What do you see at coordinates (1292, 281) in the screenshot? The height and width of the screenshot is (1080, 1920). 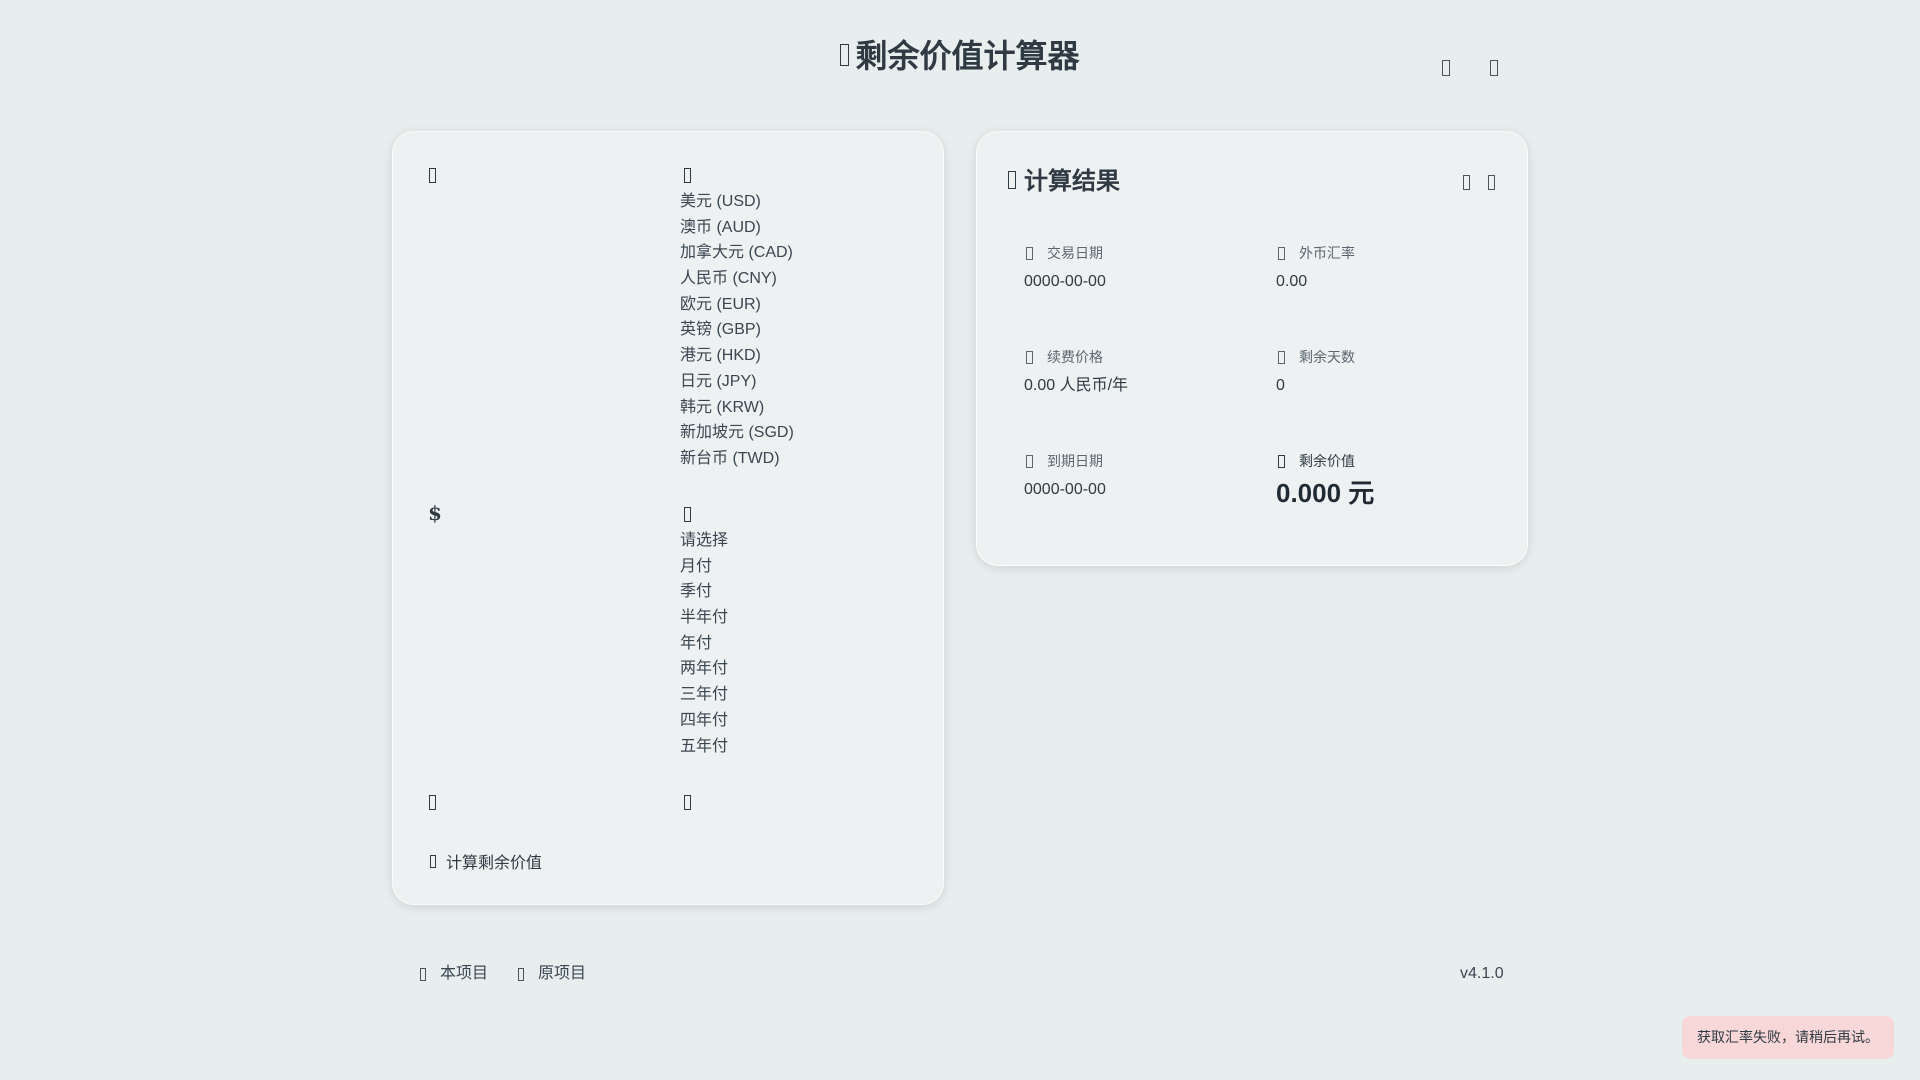 I see `stat-value: 0.00` at bounding box center [1292, 281].